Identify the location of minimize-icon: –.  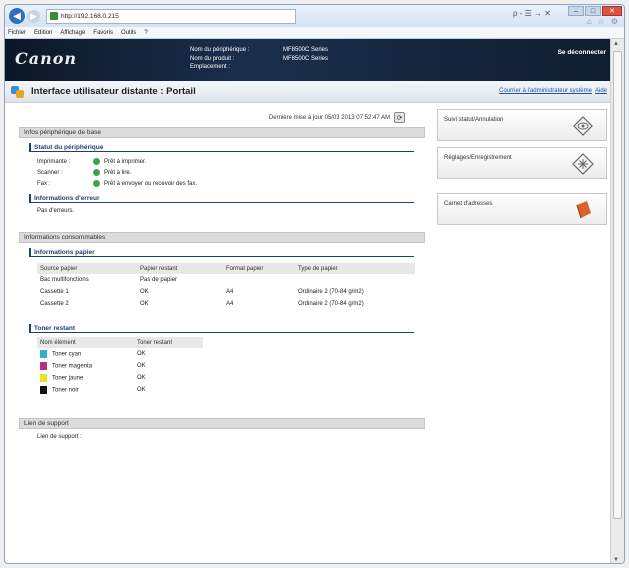
(576, 11).